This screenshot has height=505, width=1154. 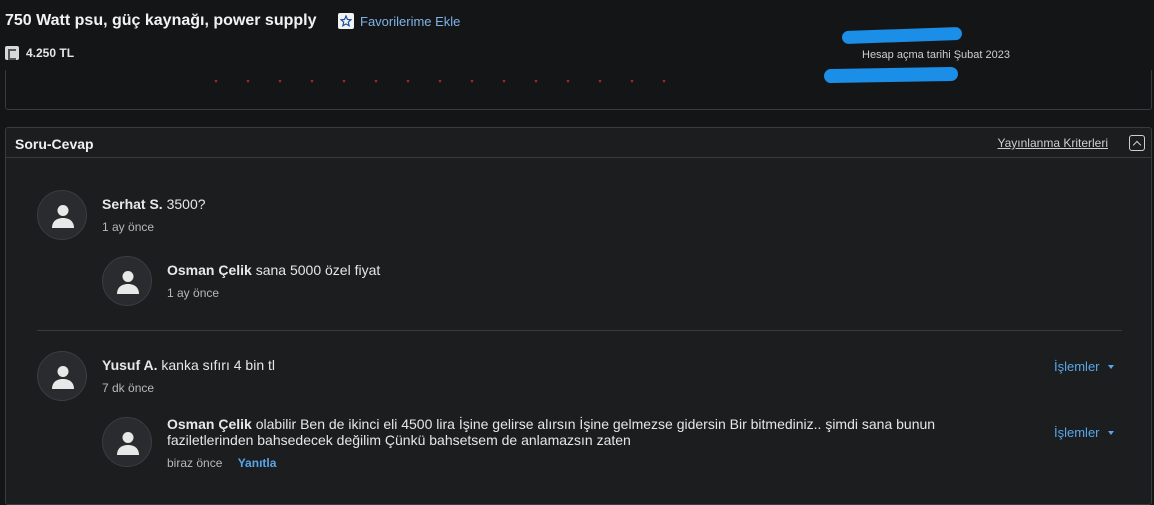 What do you see at coordinates (346, 21) in the screenshot?
I see `star-icon` at bounding box center [346, 21].